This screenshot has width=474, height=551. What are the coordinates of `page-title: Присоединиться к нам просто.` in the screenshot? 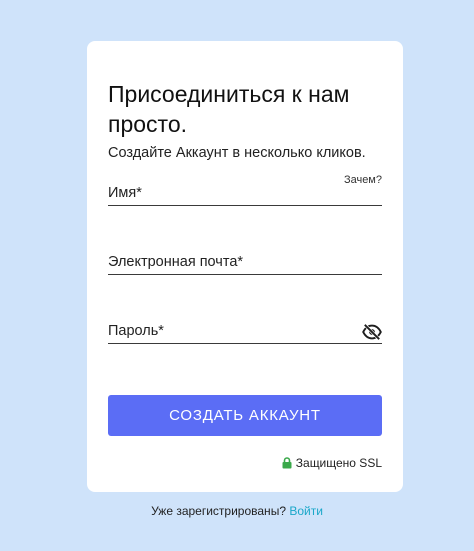 It's located at (229, 109).